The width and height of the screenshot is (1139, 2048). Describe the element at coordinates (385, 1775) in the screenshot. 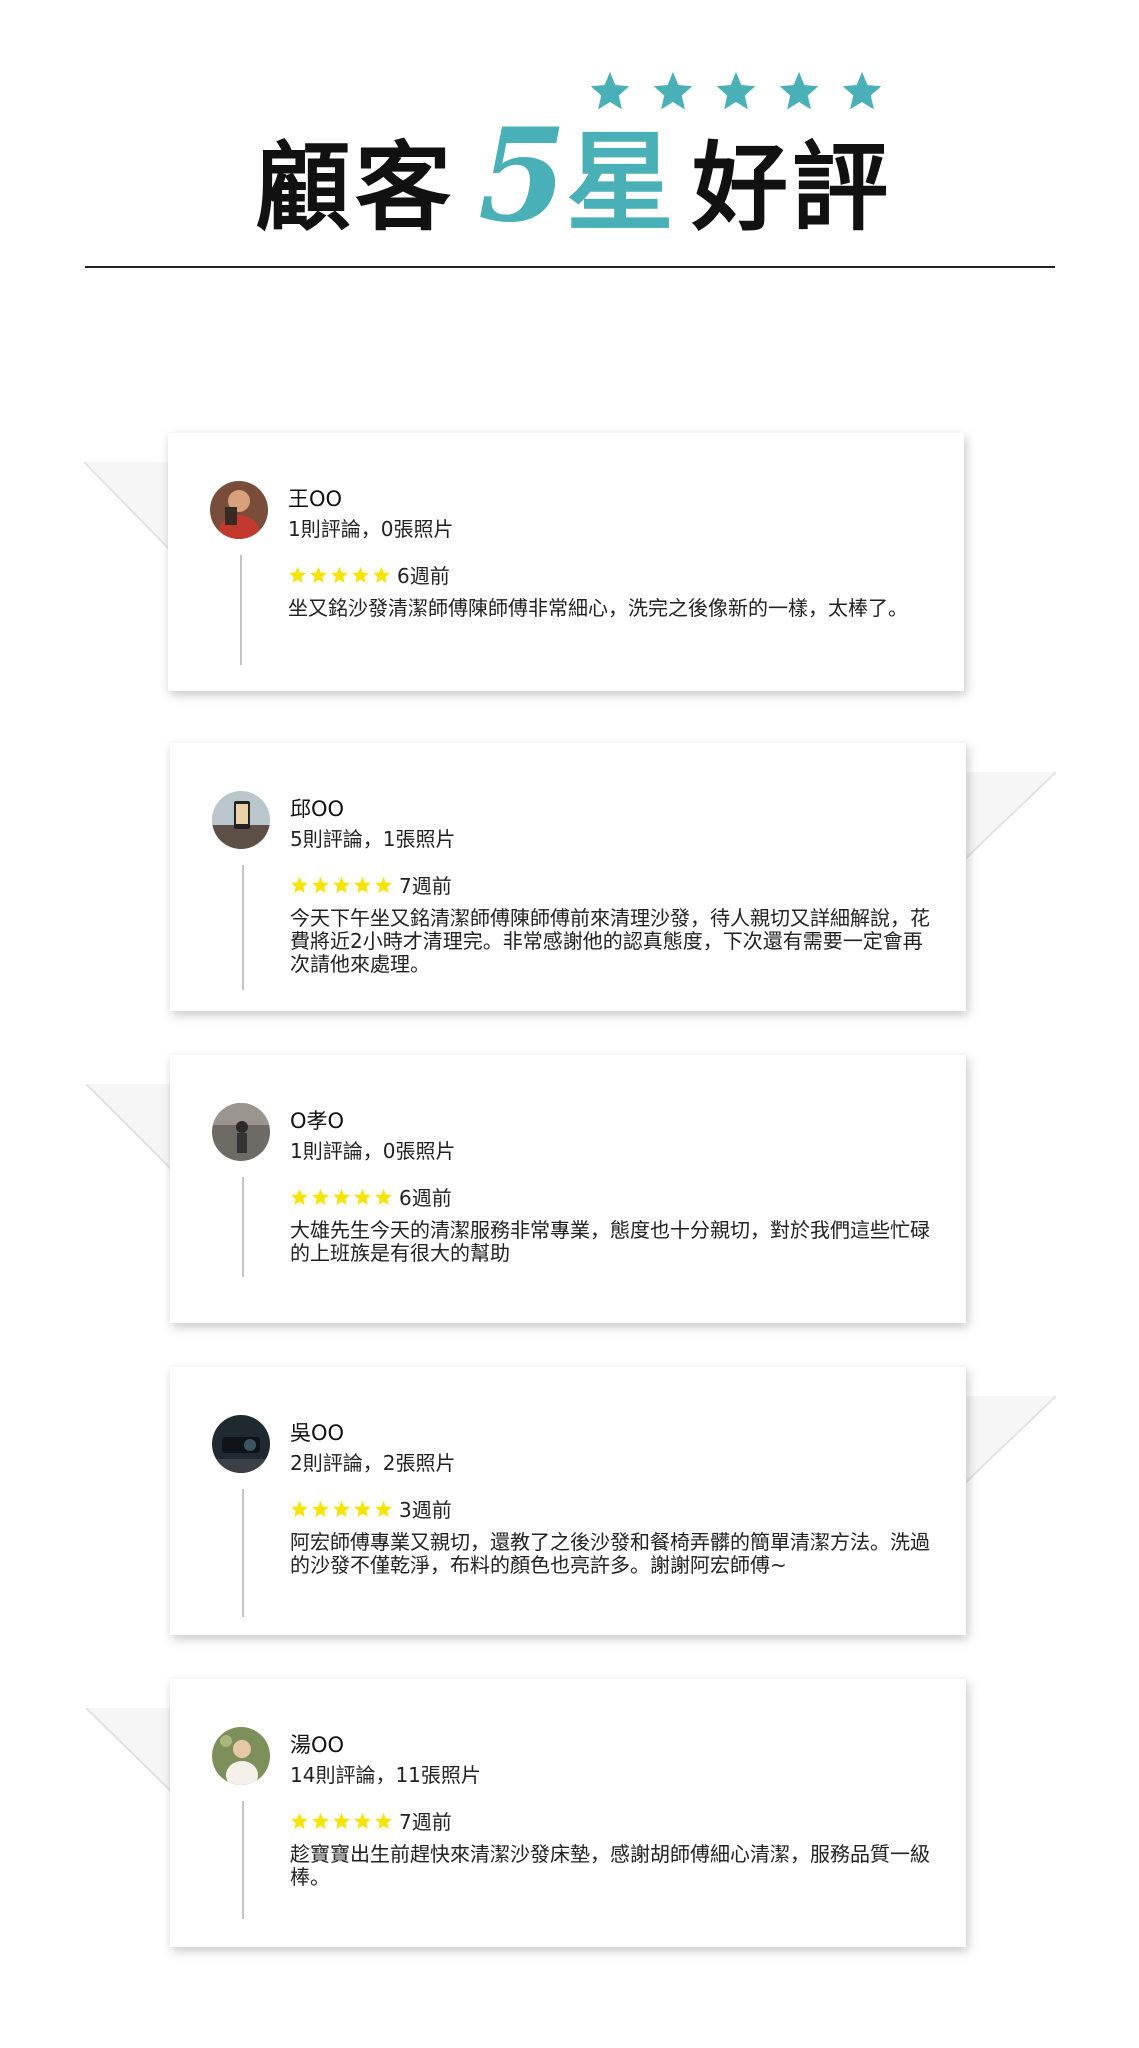

I see `reviewer-meta: 14則評論，11張照片` at that location.